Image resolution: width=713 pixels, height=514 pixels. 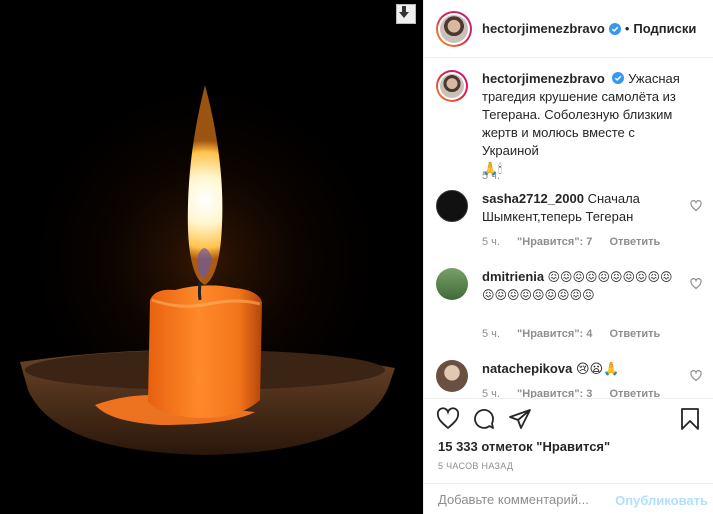 I want to click on share-icon, so click(x=520, y=419).